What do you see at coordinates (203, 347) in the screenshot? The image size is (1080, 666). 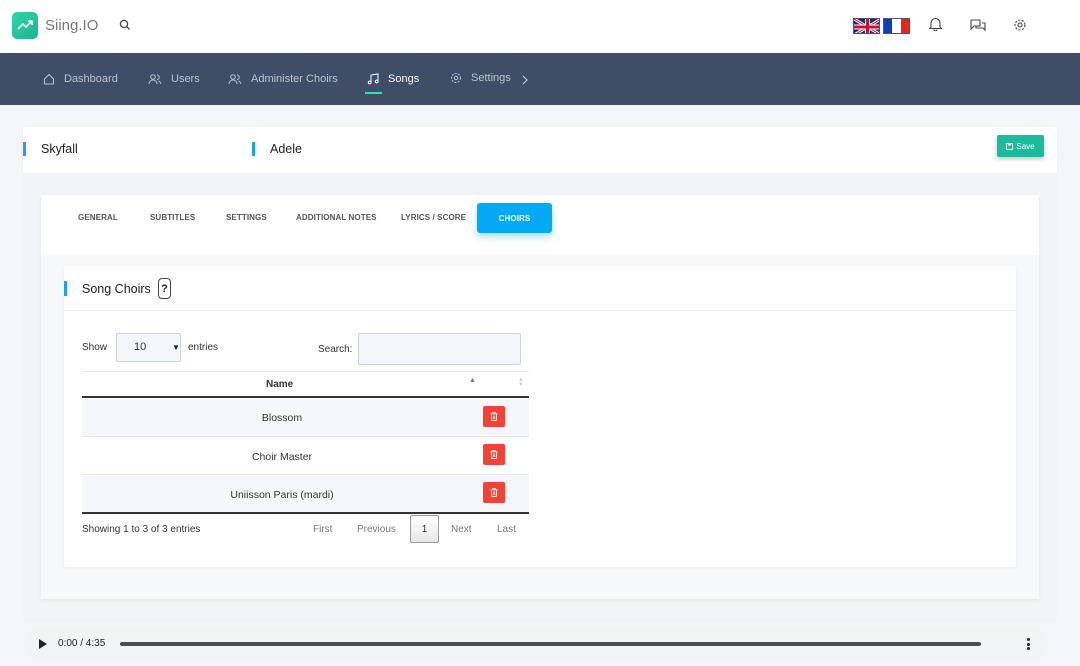 I see `entries-label: entries` at bounding box center [203, 347].